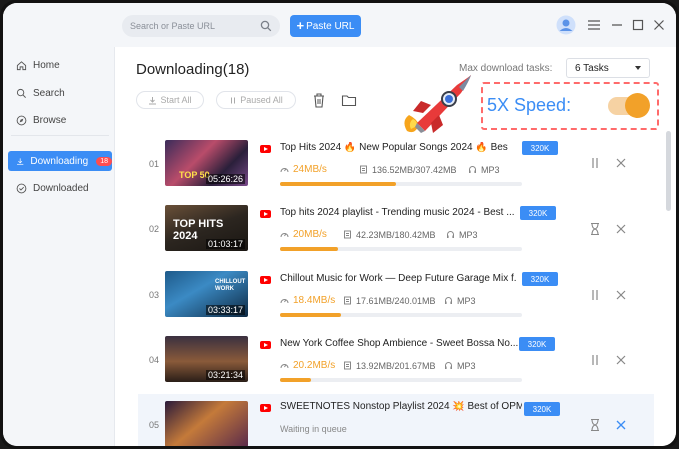 The width and height of the screenshot is (679, 449). Describe the element at coordinates (349, 100) in the screenshot. I see `folder-icon` at that location.